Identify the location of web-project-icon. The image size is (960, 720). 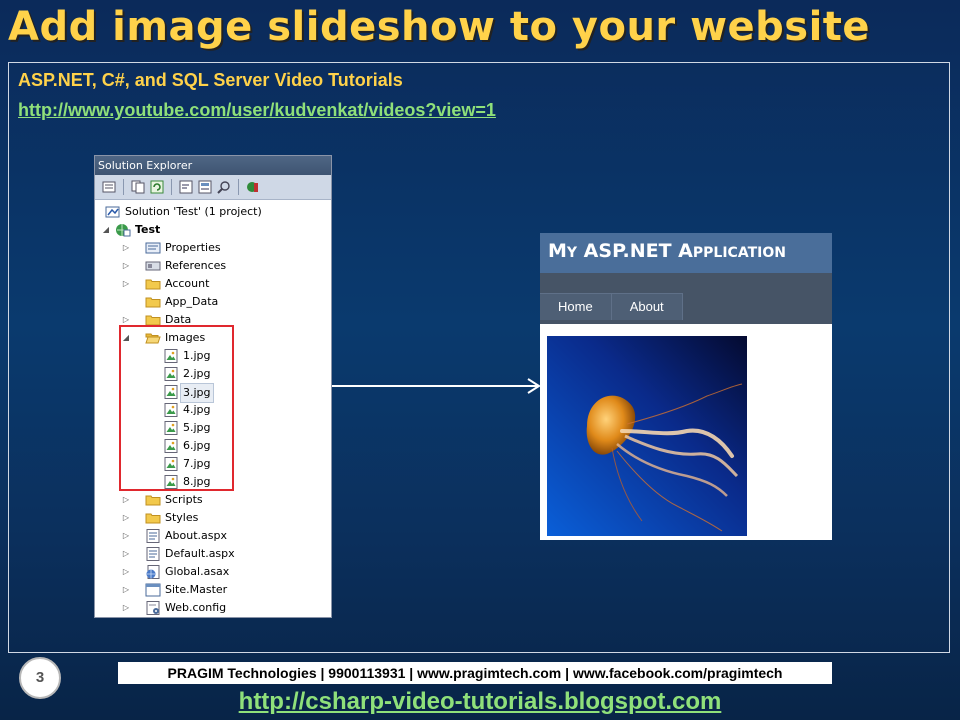
(123, 230).